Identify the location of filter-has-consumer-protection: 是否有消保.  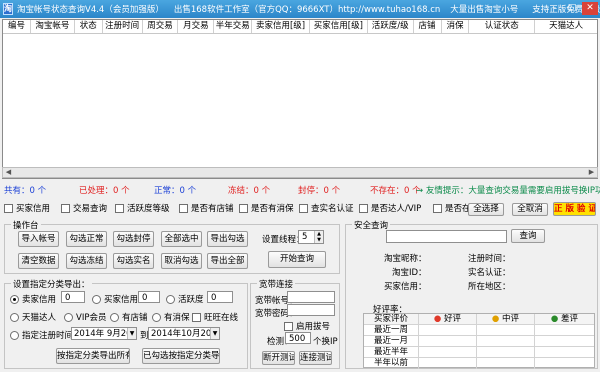
(269, 208).